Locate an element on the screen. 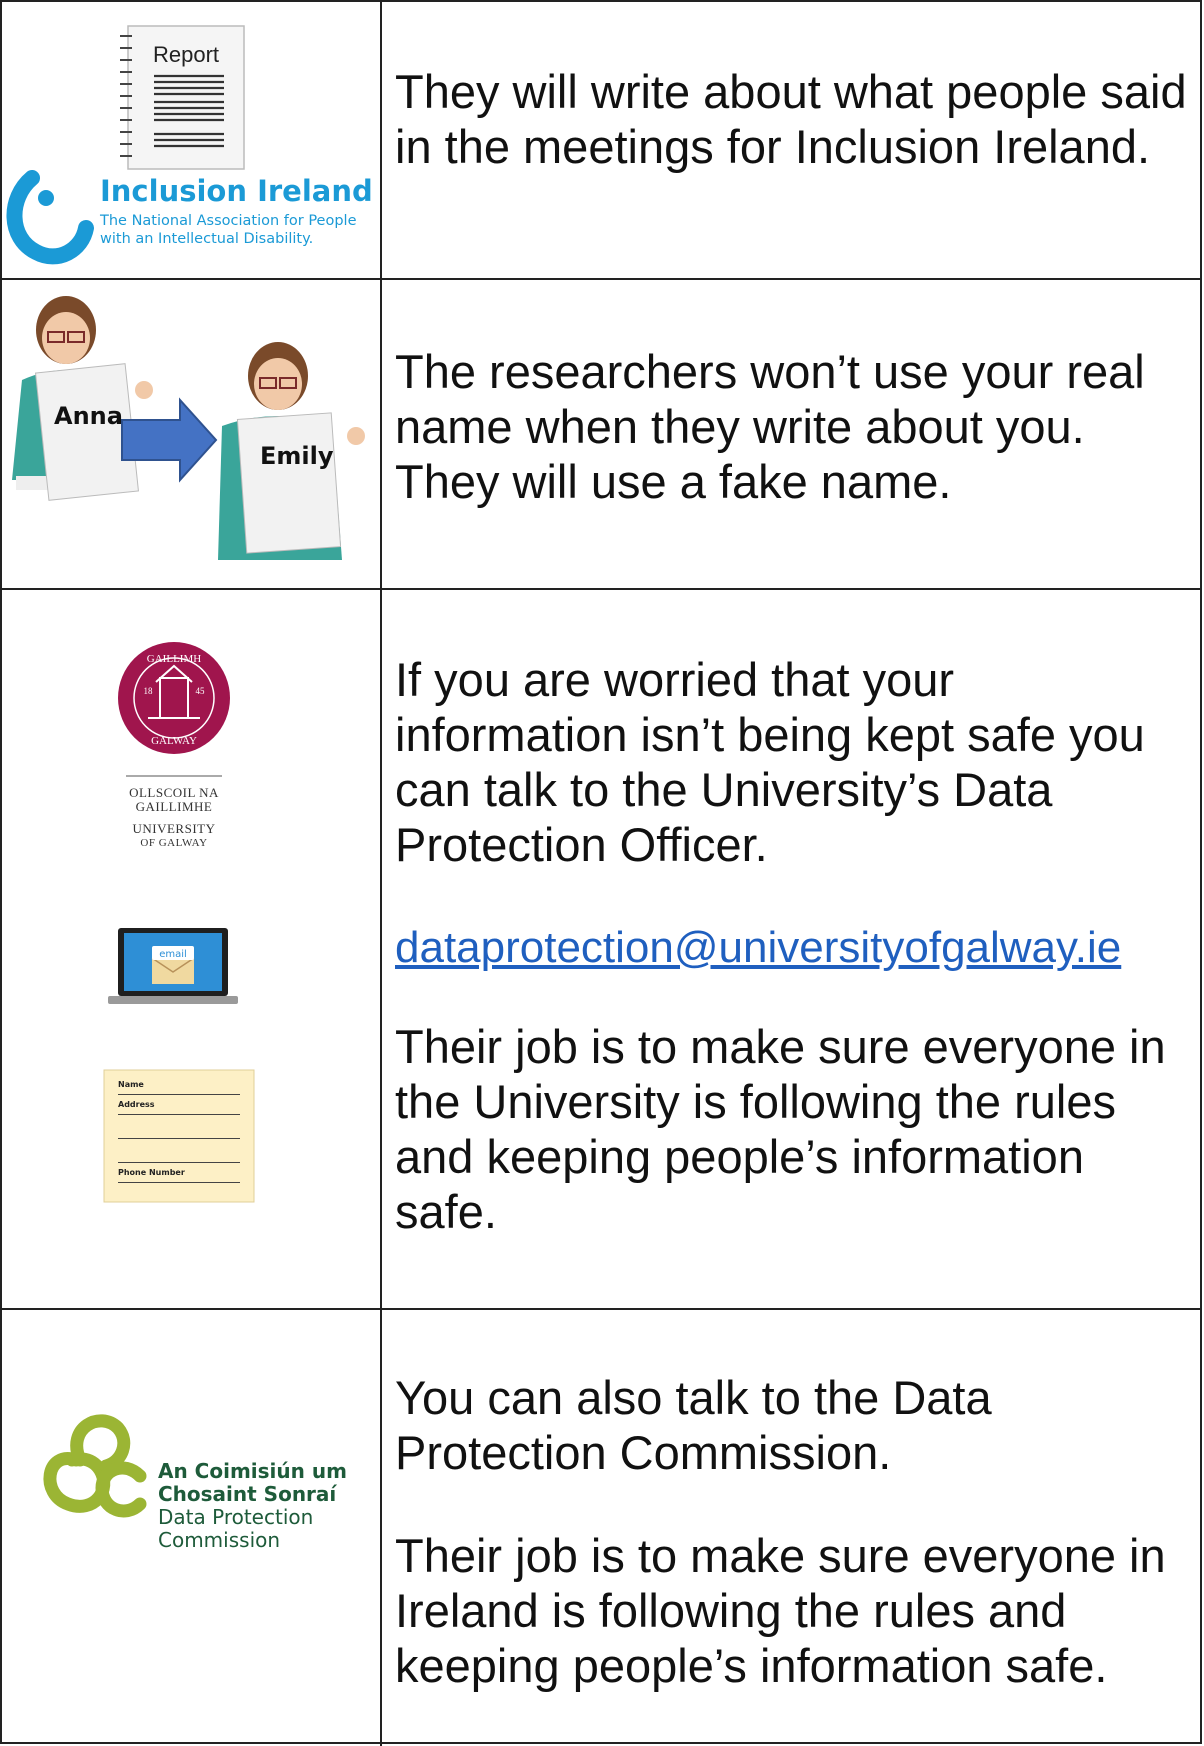 The height and width of the screenshot is (1746, 1204). org-sub-2: with an Intellectual Disability. is located at coordinates (207, 239).